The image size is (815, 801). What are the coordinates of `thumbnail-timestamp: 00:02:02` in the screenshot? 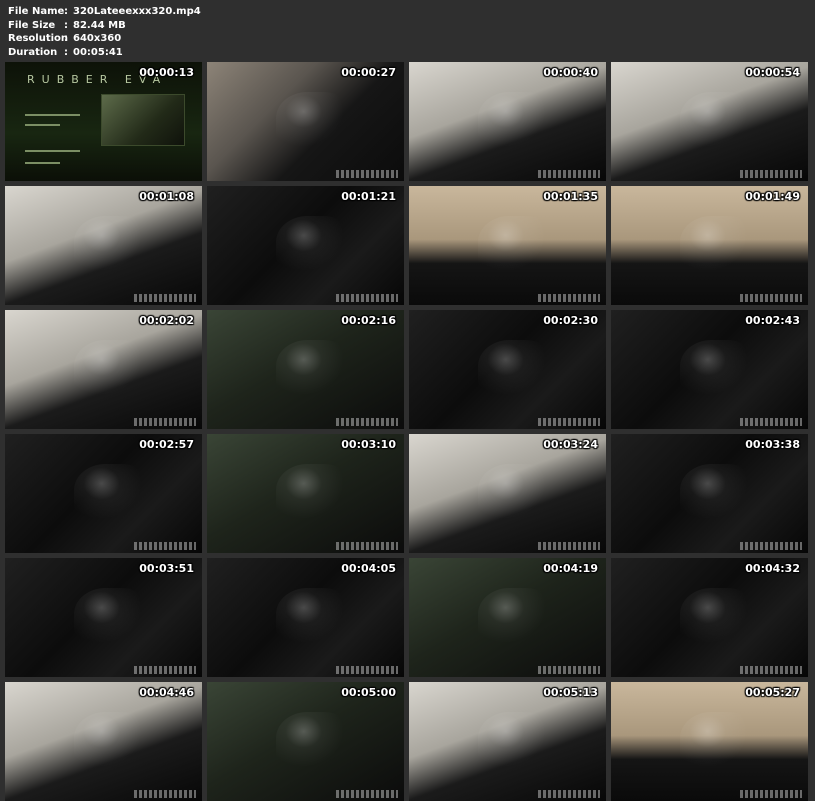 It's located at (166, 320).